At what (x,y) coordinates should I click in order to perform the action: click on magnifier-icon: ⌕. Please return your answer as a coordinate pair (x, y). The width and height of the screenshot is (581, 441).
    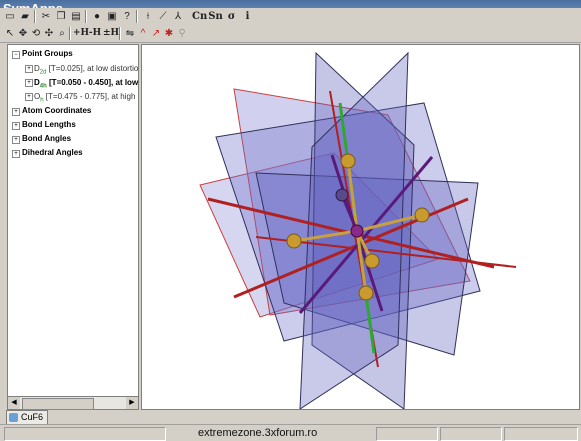
    Looking at the image, I should click on (62, 33).